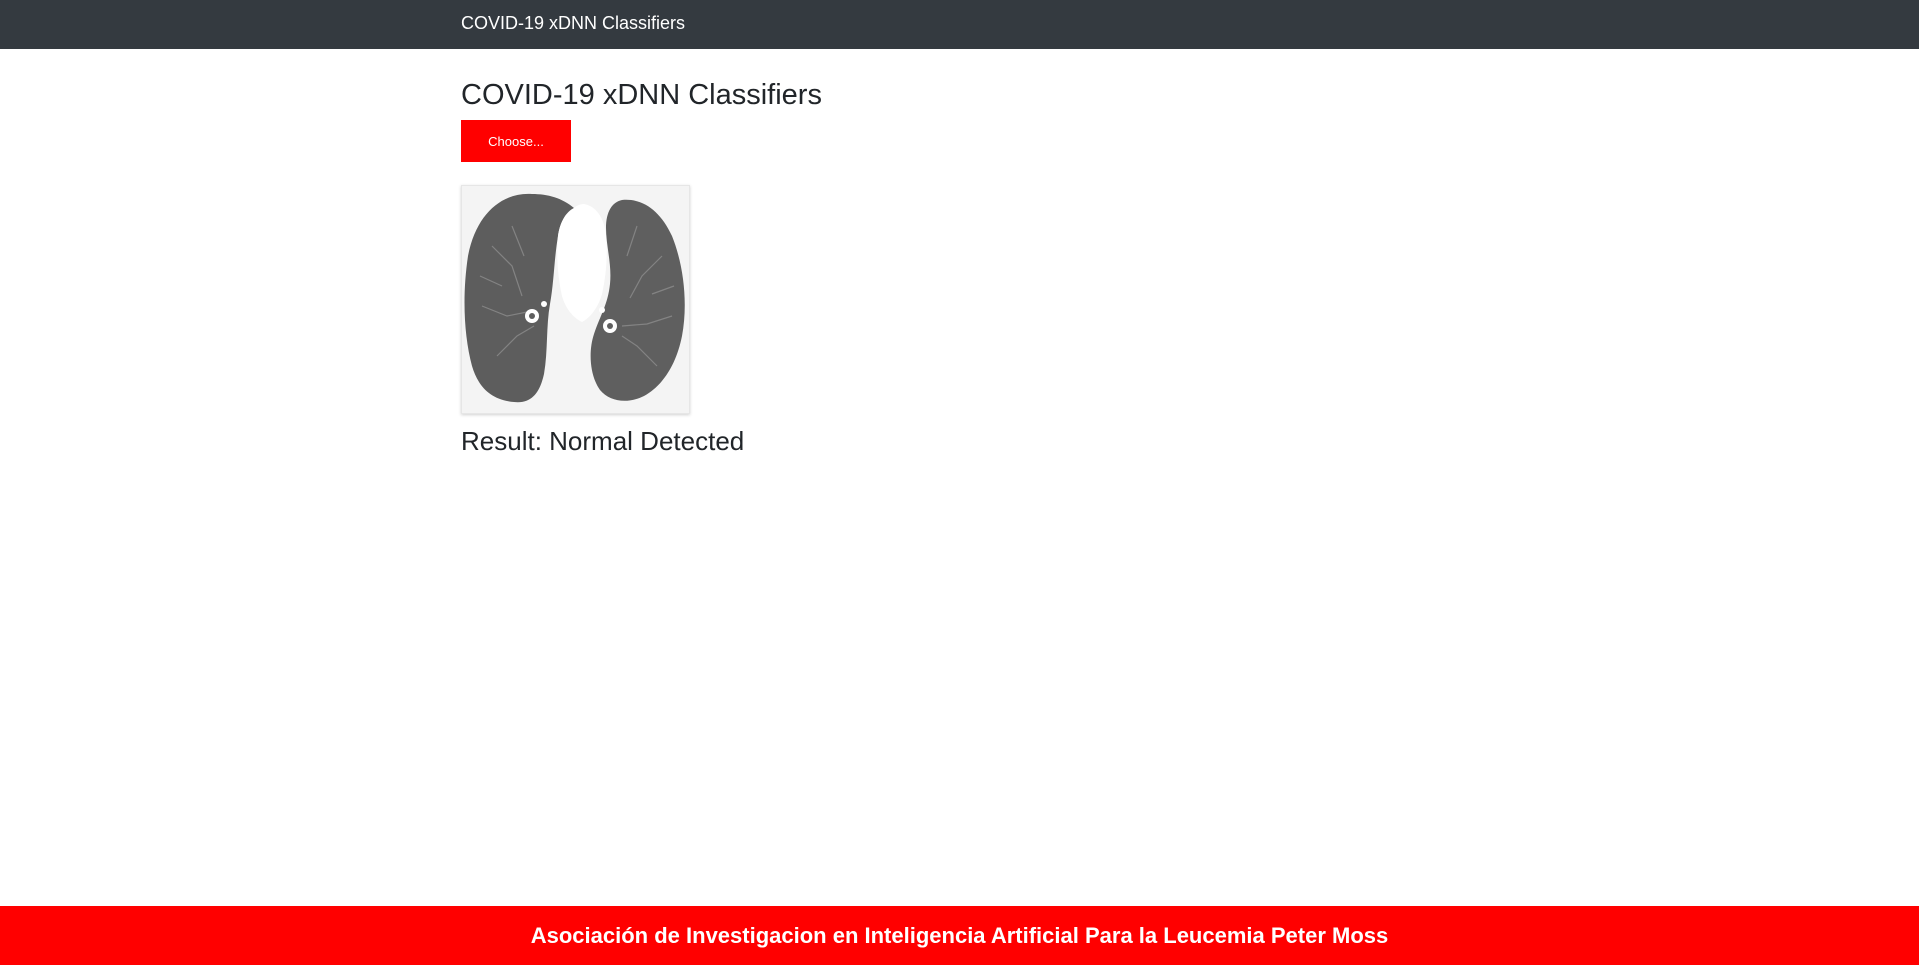  What do you see at coordinates (959, 24) in the screenshot?
I see `navbar: COVID-19 xDNN Classifiers` at bounding box center [959, 24].